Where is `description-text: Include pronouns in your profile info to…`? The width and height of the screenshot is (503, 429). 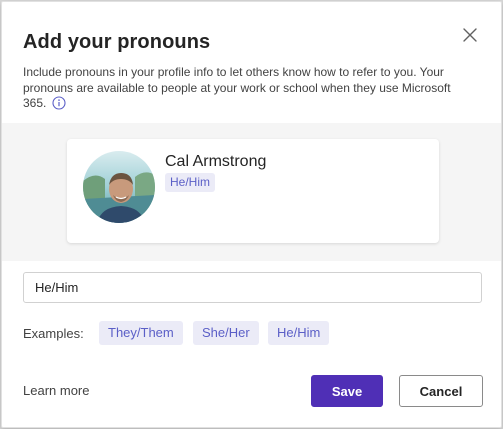
description-text: Include pronouns in your profile info to… is located at coordinates (237, 87).